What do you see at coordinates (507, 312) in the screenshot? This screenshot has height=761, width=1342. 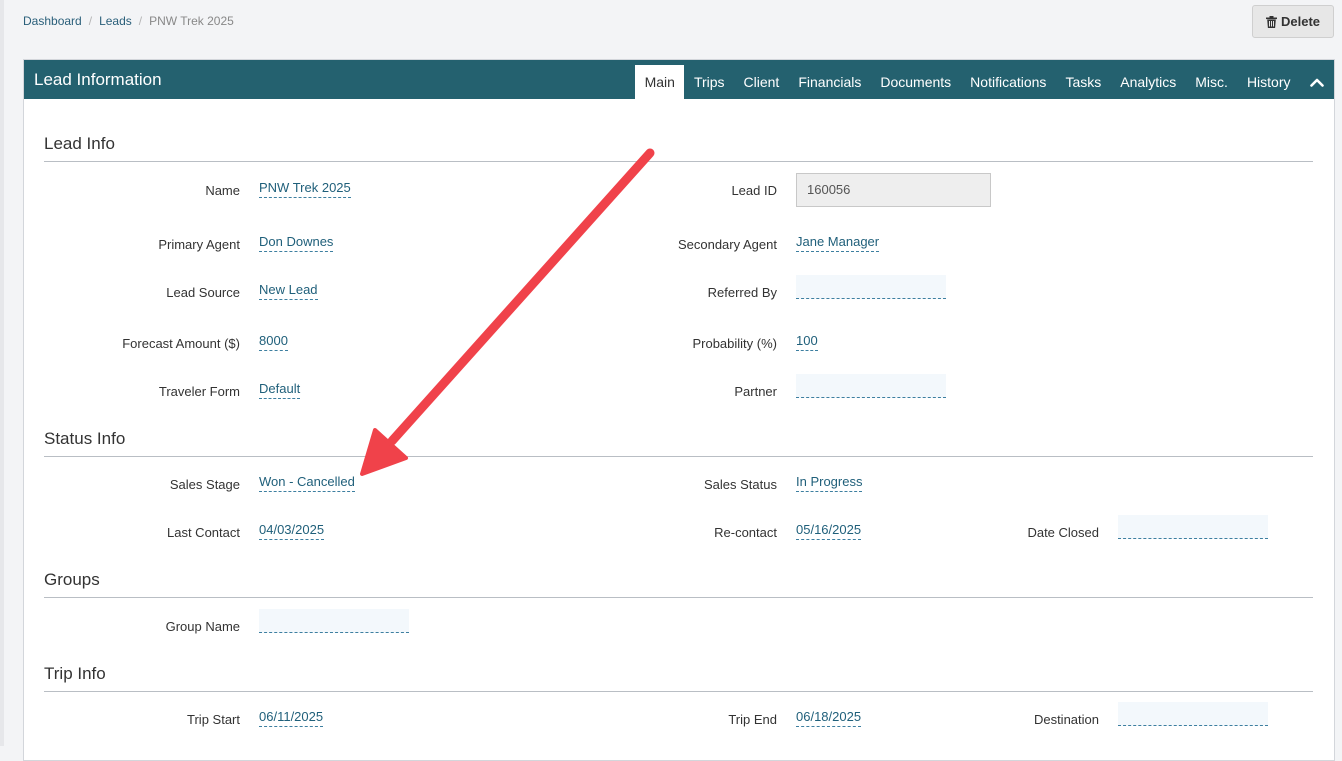 I see `annotation-arrow` at bounding box center [507, 312].